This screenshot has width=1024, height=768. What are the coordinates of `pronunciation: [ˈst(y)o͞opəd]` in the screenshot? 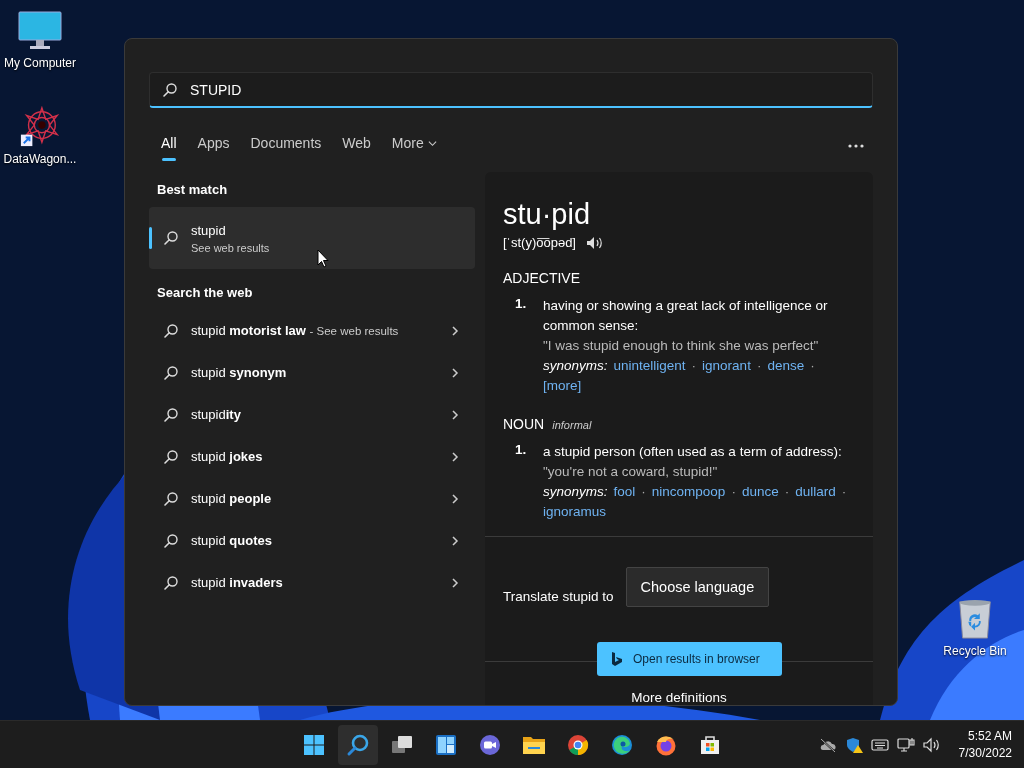 It's located at (539, 242).